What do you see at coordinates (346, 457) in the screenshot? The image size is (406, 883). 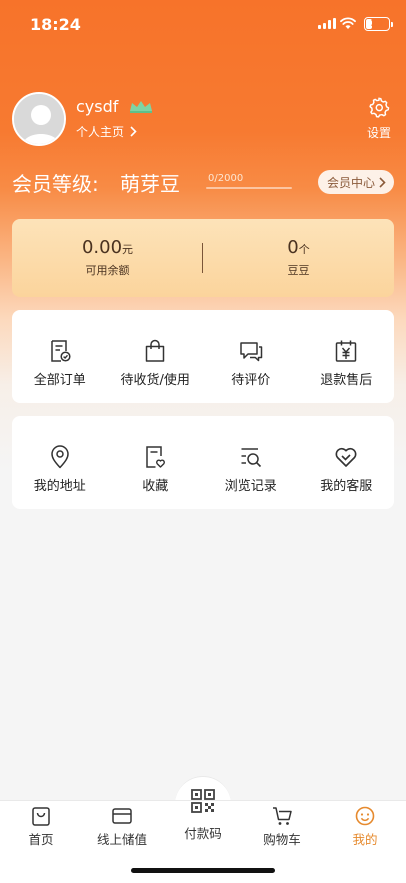 I see `customer-service-icon` at bounding box center [346, 457].